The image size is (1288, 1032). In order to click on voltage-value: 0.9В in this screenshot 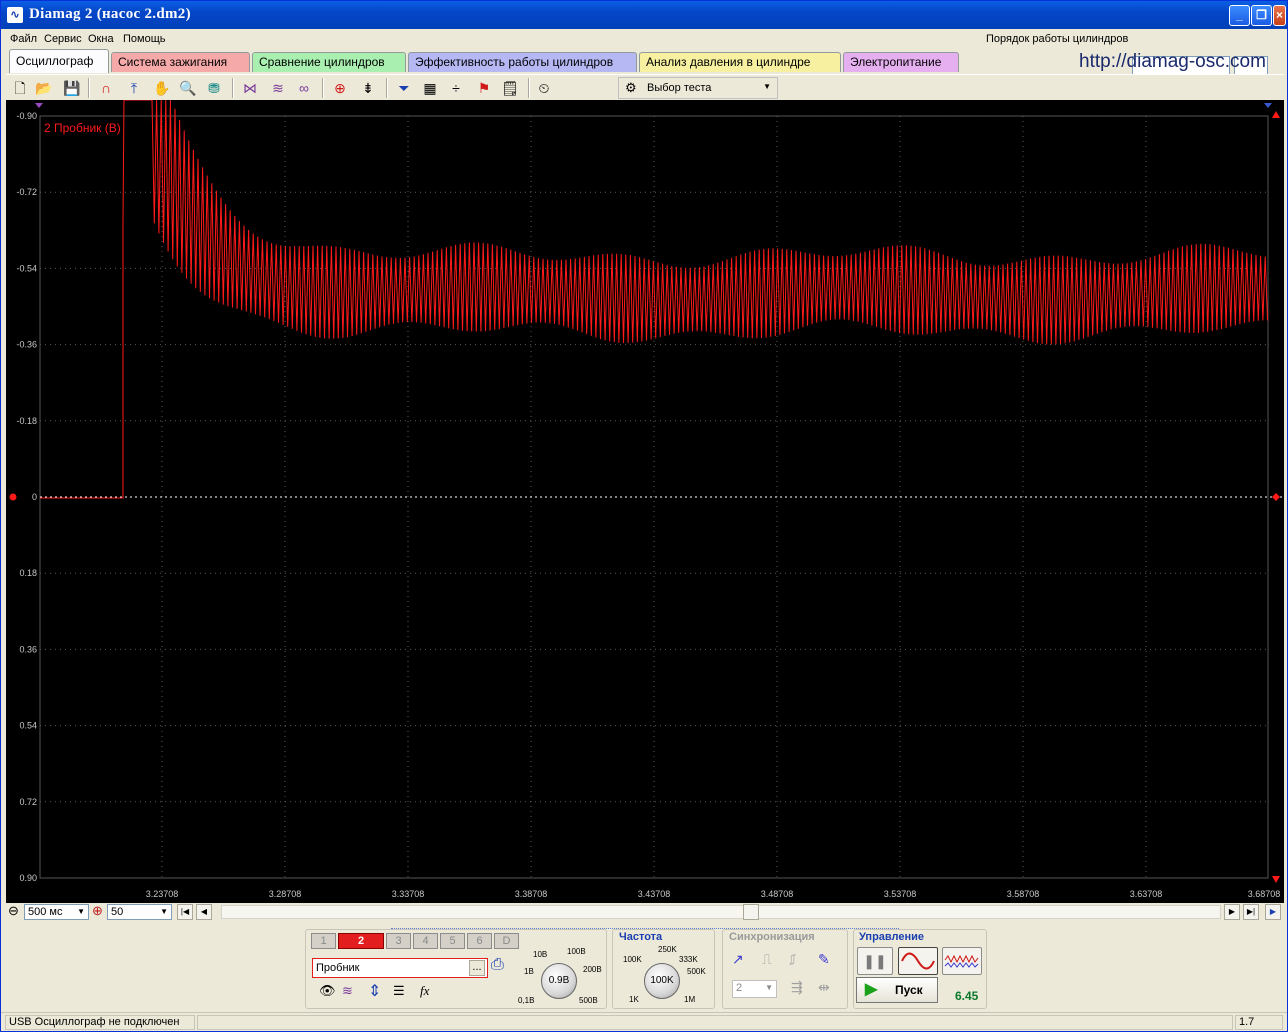, I will do `click(559, 980)`.